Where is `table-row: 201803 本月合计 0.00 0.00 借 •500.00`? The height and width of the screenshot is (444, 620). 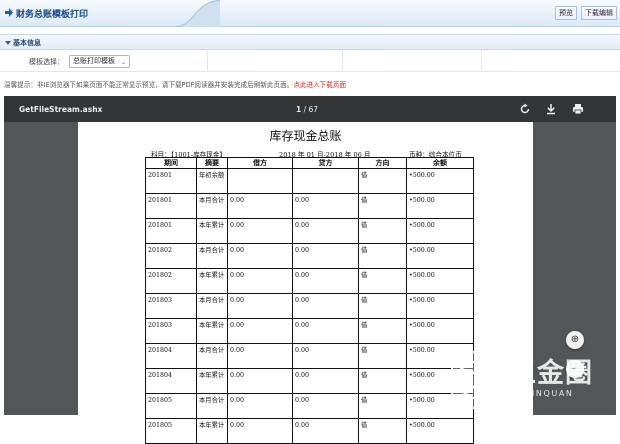 table-row: 201803 本月合计 0.00 0.00 借 •500.00 is located at coordinates (309, 306).